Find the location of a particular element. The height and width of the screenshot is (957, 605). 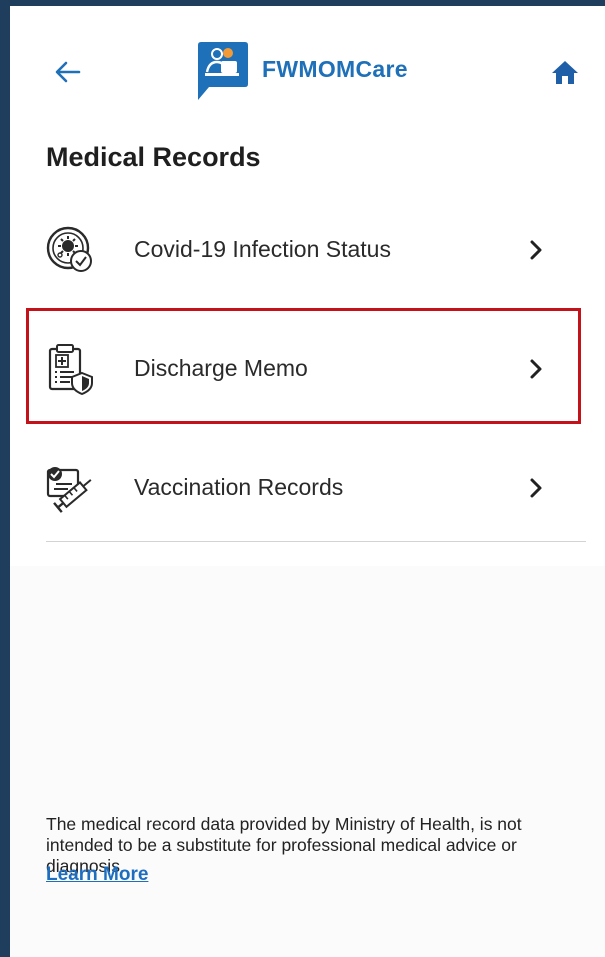

page-title: Medical Records is located at coordinates (153, 157).